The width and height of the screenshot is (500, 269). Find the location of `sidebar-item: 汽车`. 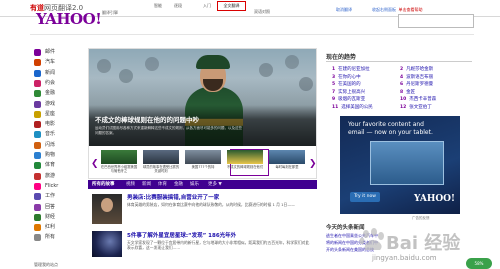

sidebar-item: 汽车 is located at coordinates (58, 63).